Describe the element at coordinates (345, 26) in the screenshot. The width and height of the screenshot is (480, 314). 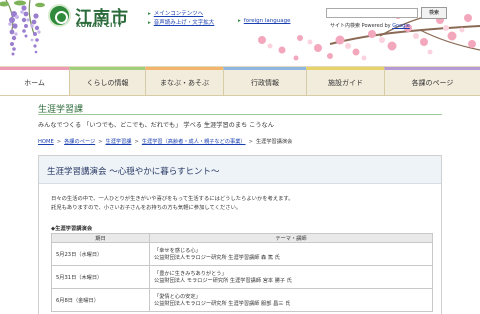
I see `site-search-label: サイト内検索` at that location.